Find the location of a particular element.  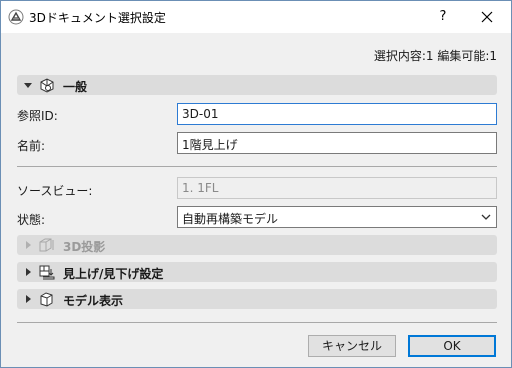

source-view-input: 1. 1FL is located at coordinates (337, 188).